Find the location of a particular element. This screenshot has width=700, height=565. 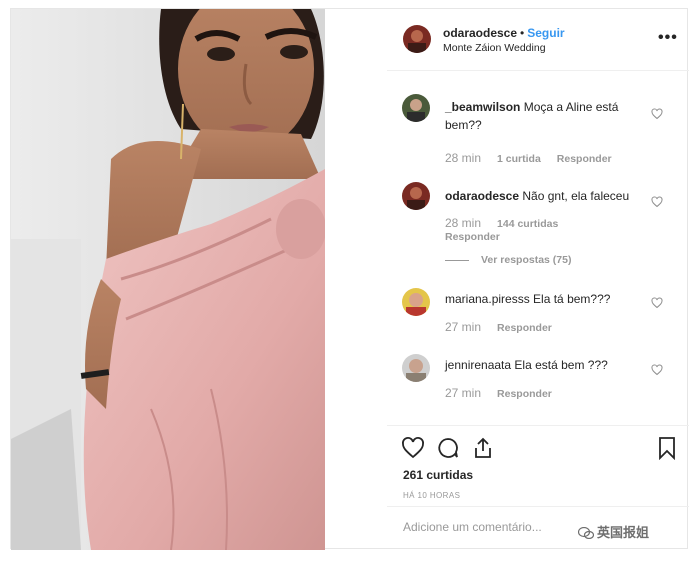

comment-text: jennirenaata Ela está bem ??? is located at coordinates (548, 365).